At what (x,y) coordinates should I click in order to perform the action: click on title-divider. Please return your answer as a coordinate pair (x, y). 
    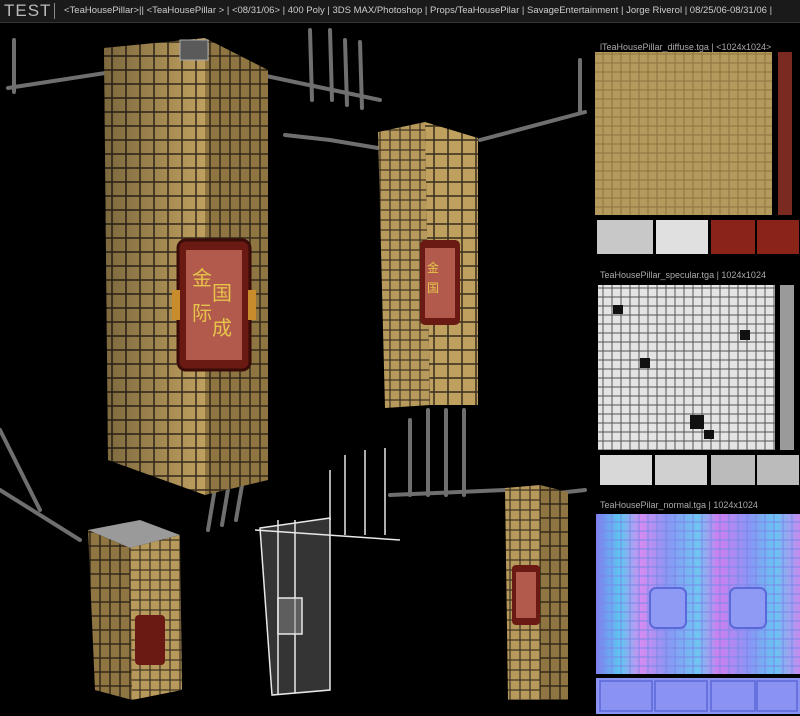
    Looking at the image, I should click on (54, 11).